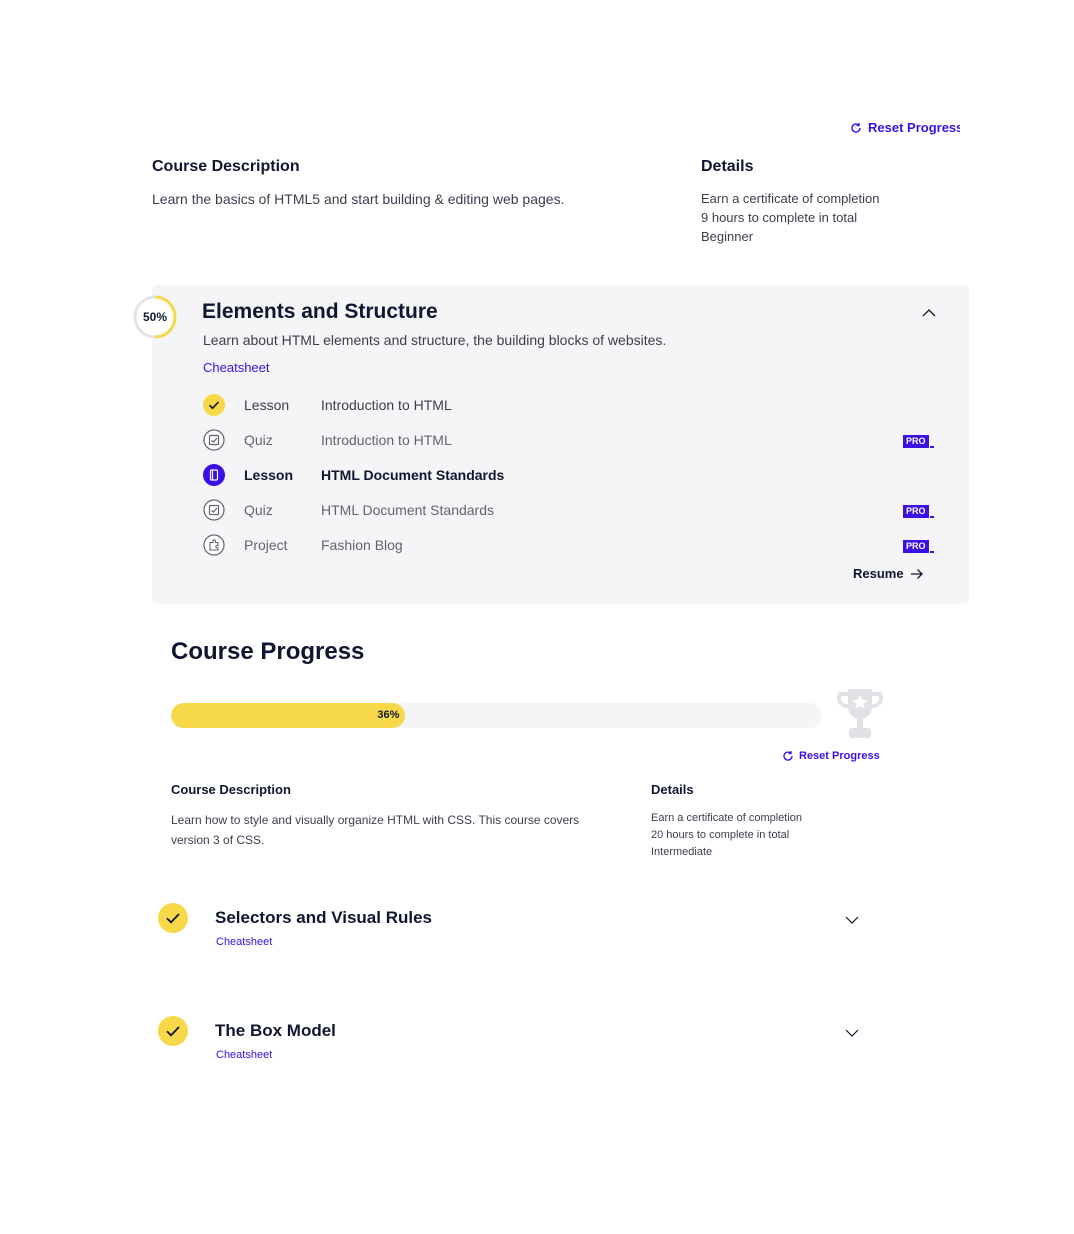  What do you see at coordinates (929, 313) in the screenshot?
I see `chevron-up-icon` at bounding box center [929, 313].